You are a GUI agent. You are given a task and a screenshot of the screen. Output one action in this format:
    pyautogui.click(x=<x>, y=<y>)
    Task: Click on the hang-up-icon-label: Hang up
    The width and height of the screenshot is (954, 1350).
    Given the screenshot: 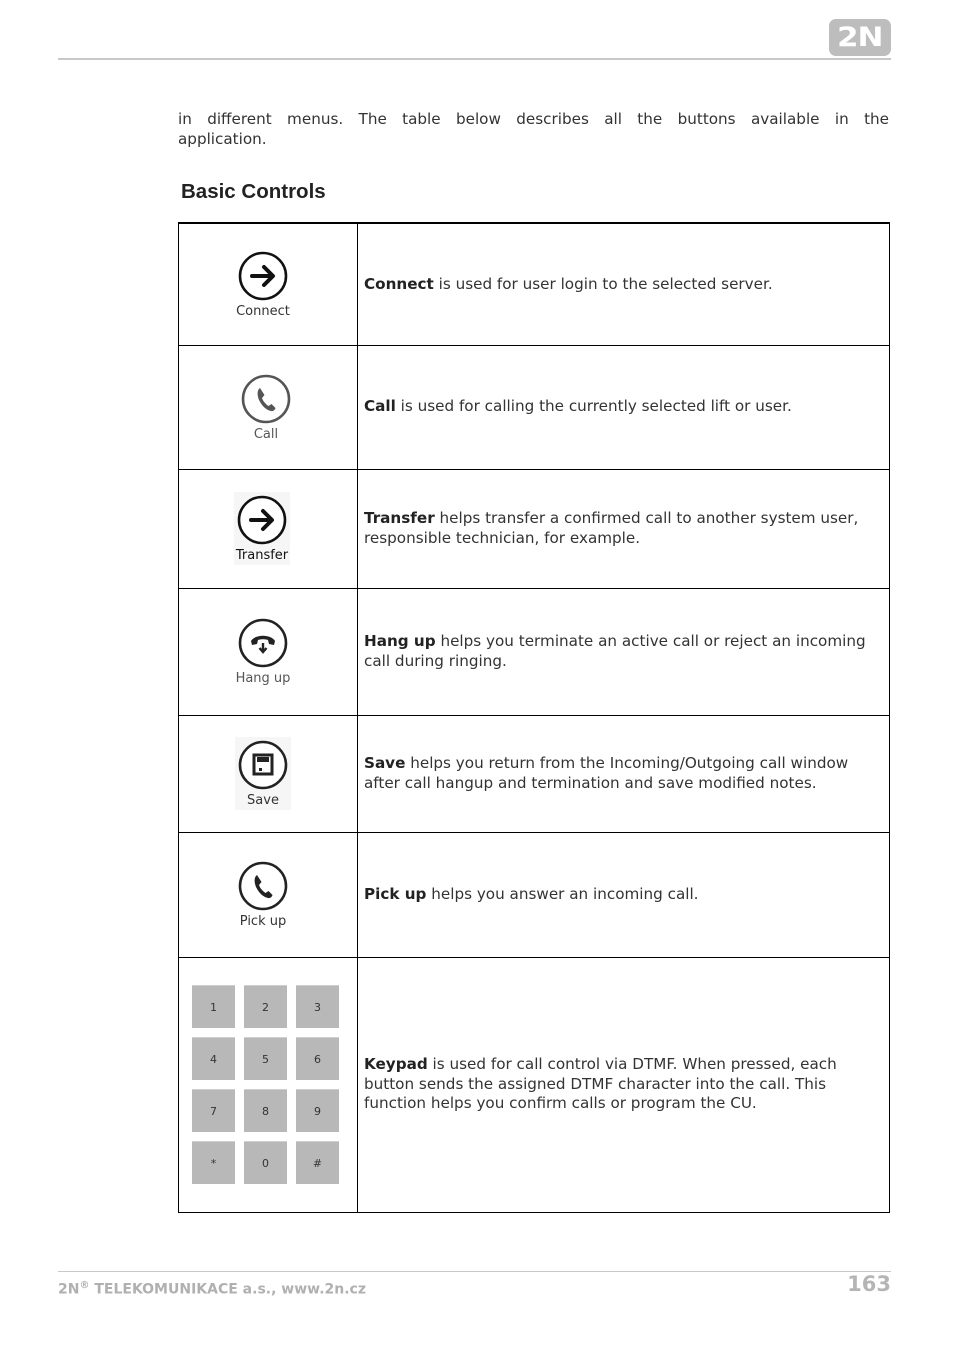 What is the action you would take?
    pyautogui.click(x=263, y=678)
    